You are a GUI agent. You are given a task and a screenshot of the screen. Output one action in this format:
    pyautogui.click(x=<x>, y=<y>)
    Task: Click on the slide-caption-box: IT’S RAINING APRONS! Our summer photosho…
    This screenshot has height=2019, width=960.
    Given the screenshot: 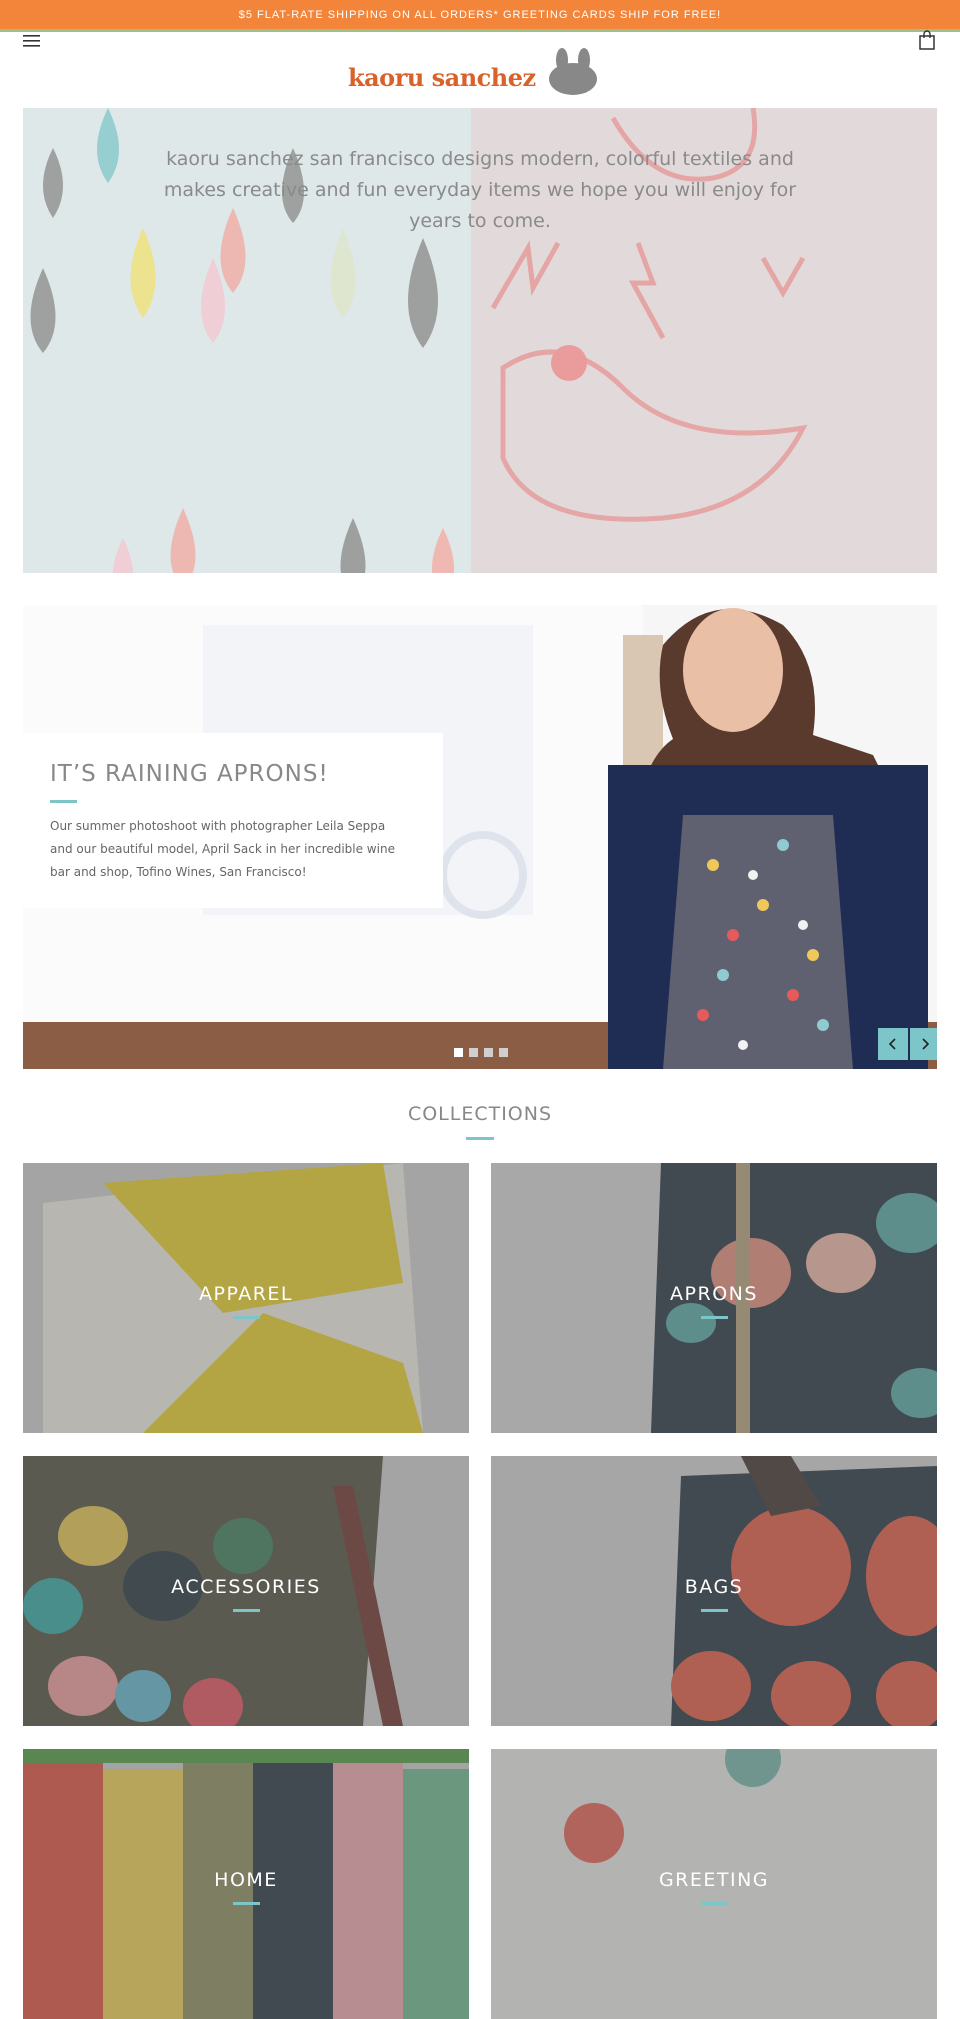 What is the action you would take?
    pyautogui.click(x=233, y=820)
    